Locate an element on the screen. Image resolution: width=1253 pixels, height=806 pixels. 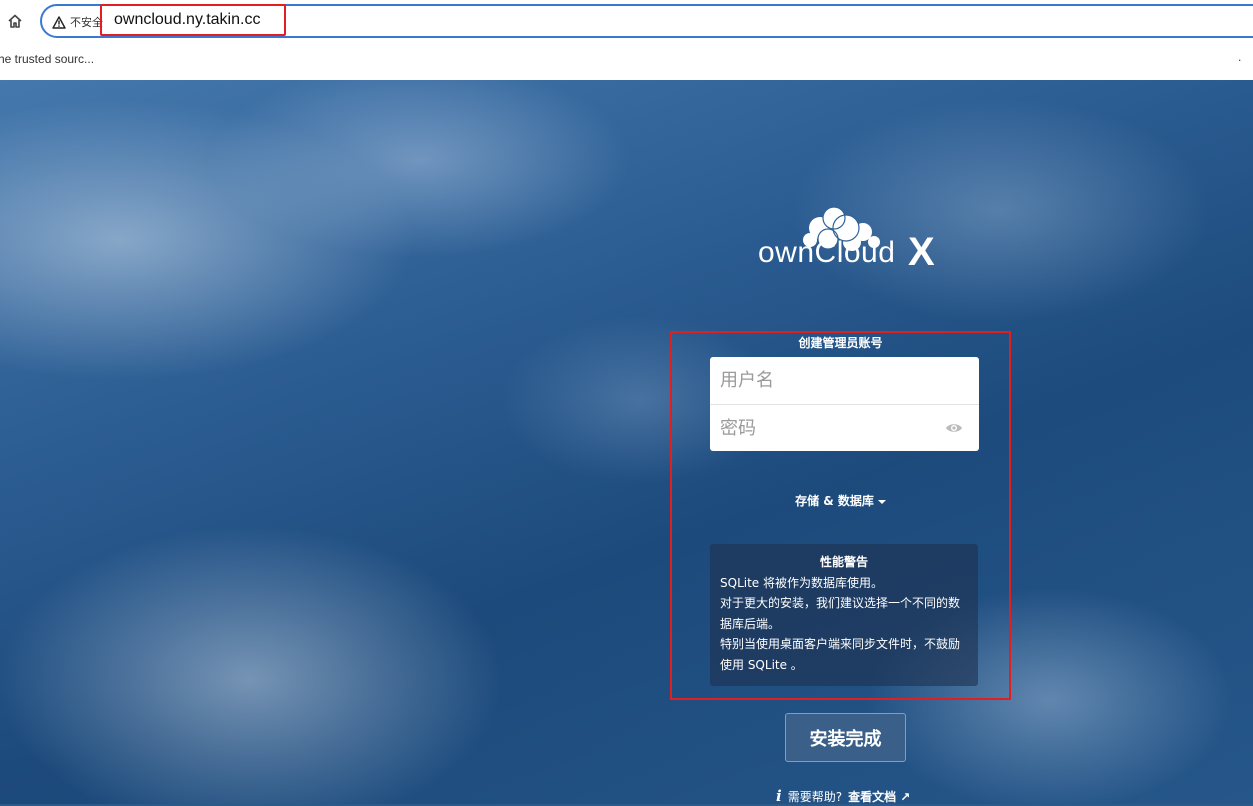
username-input is located at coordinates (844, 380).